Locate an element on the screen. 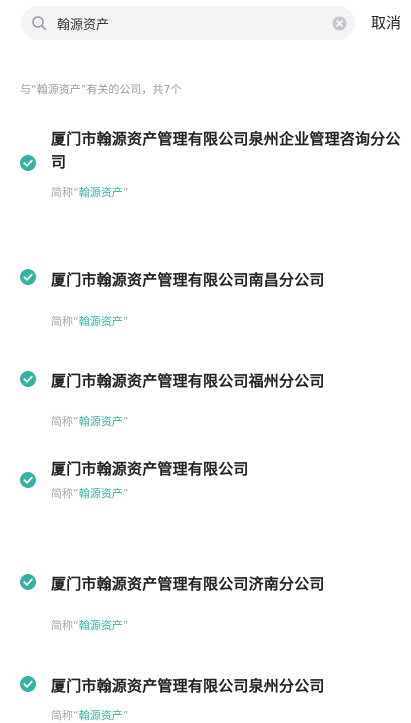 Image resolution: width=411 pixels, height=723 pixels. company-name: 厦门市翰源资产管理有限公司泉州分公司 is located at coordinates (226, 686).